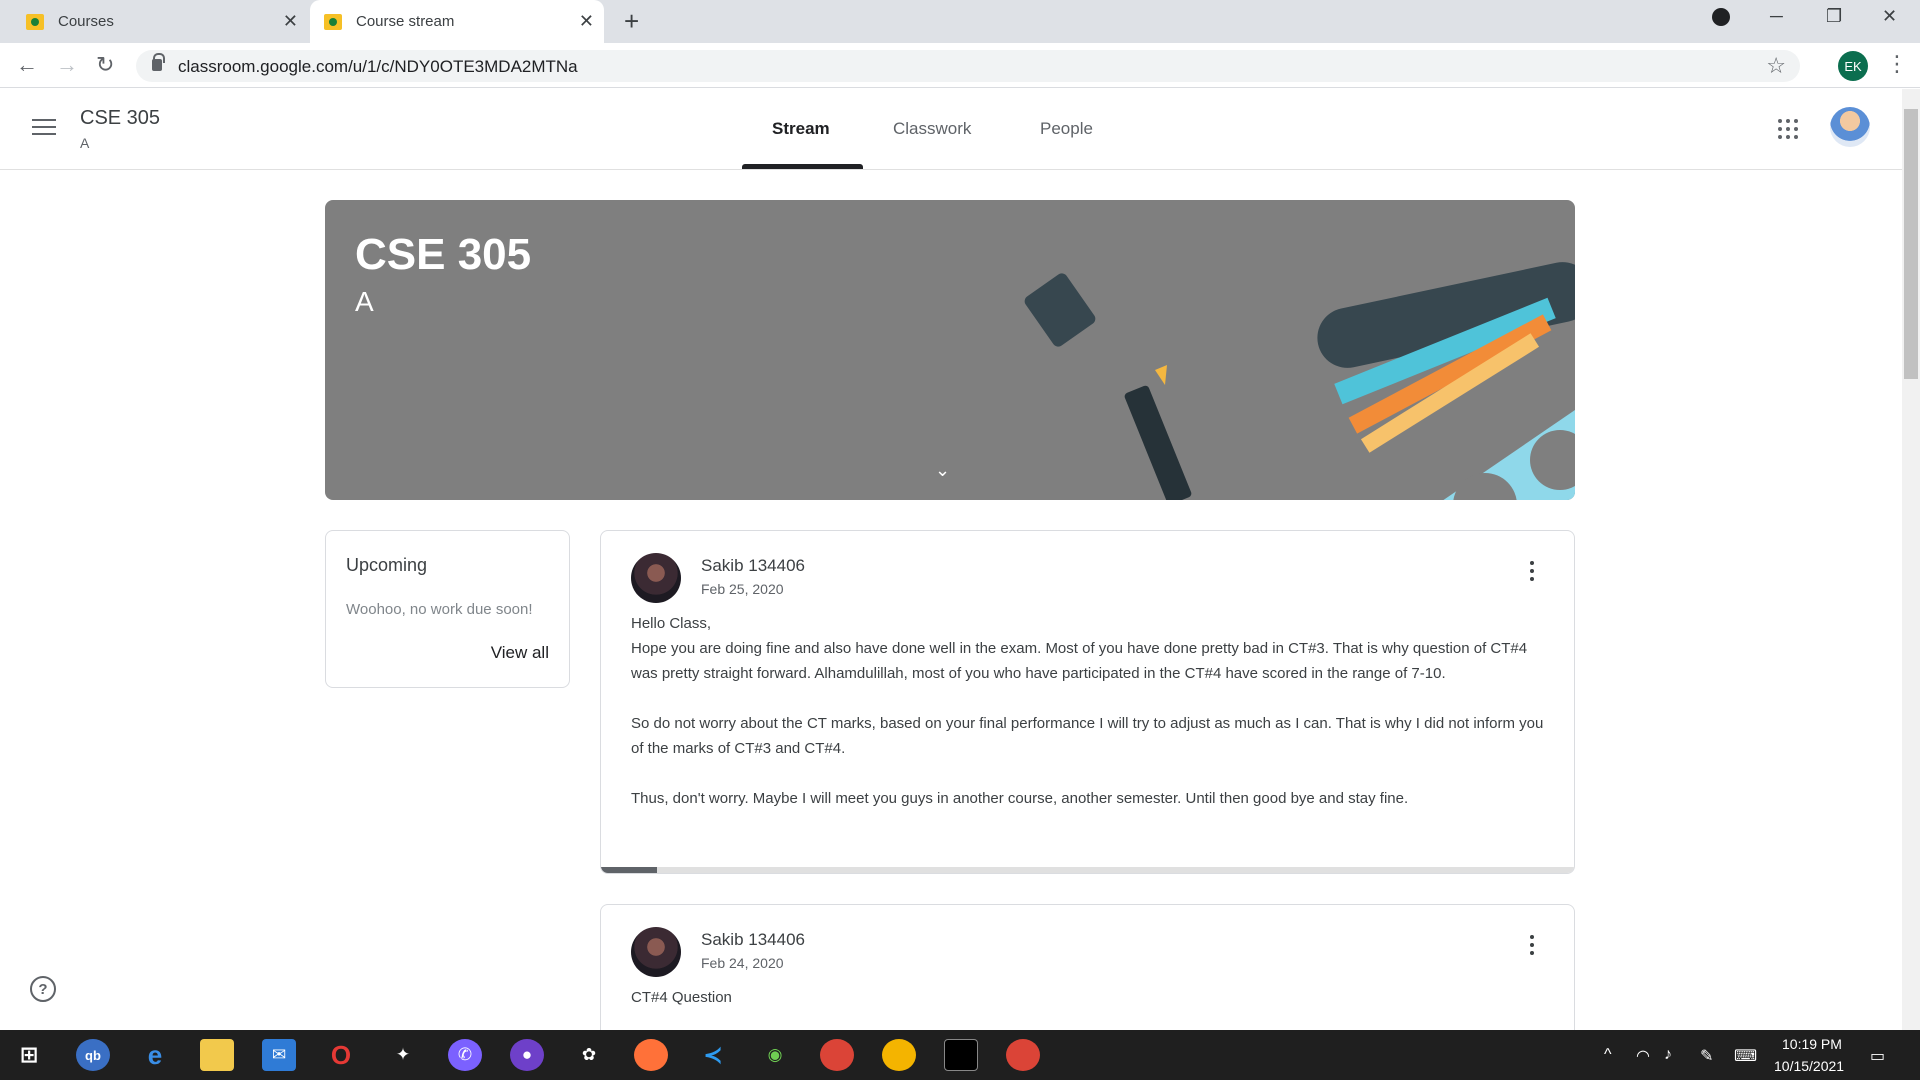 The image size is (1920, 1080). What do you see at coordinates (1809, 1066) in the screenshot?
I see `clock-date: 10/15/2021` at bounding box center [1809, 1066].